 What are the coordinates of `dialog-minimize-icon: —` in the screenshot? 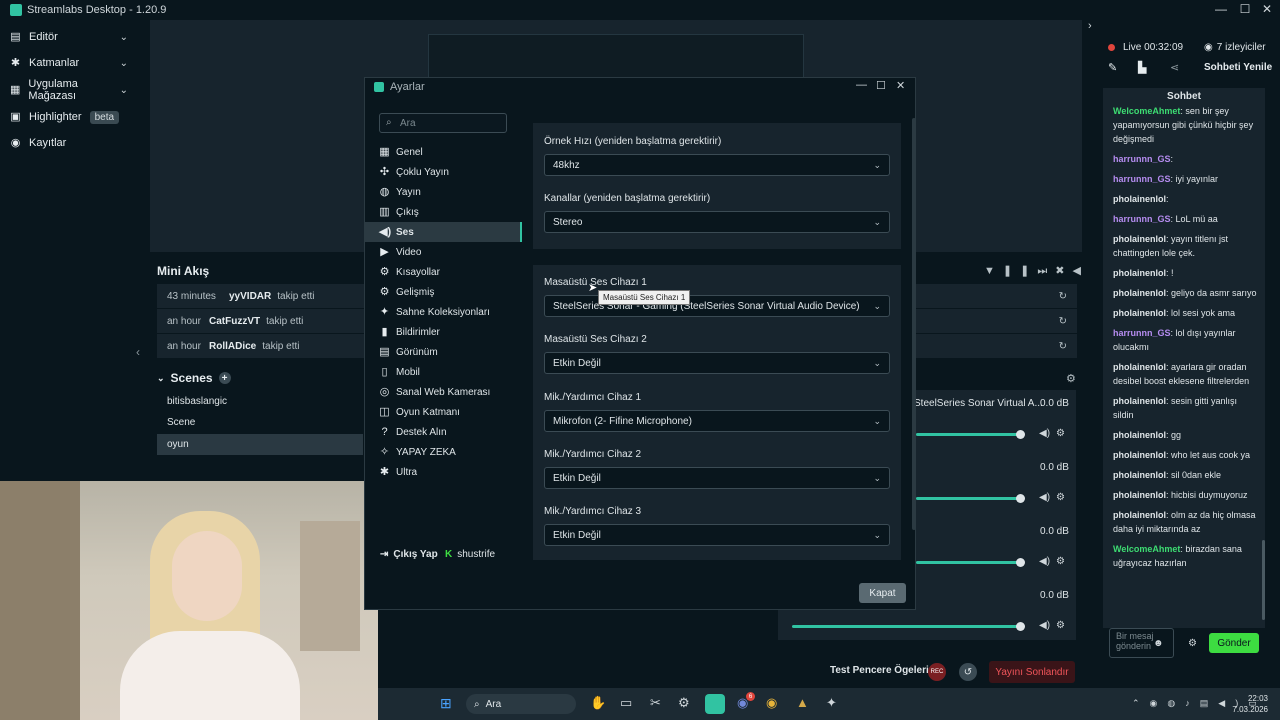 It's located at (861, 85).